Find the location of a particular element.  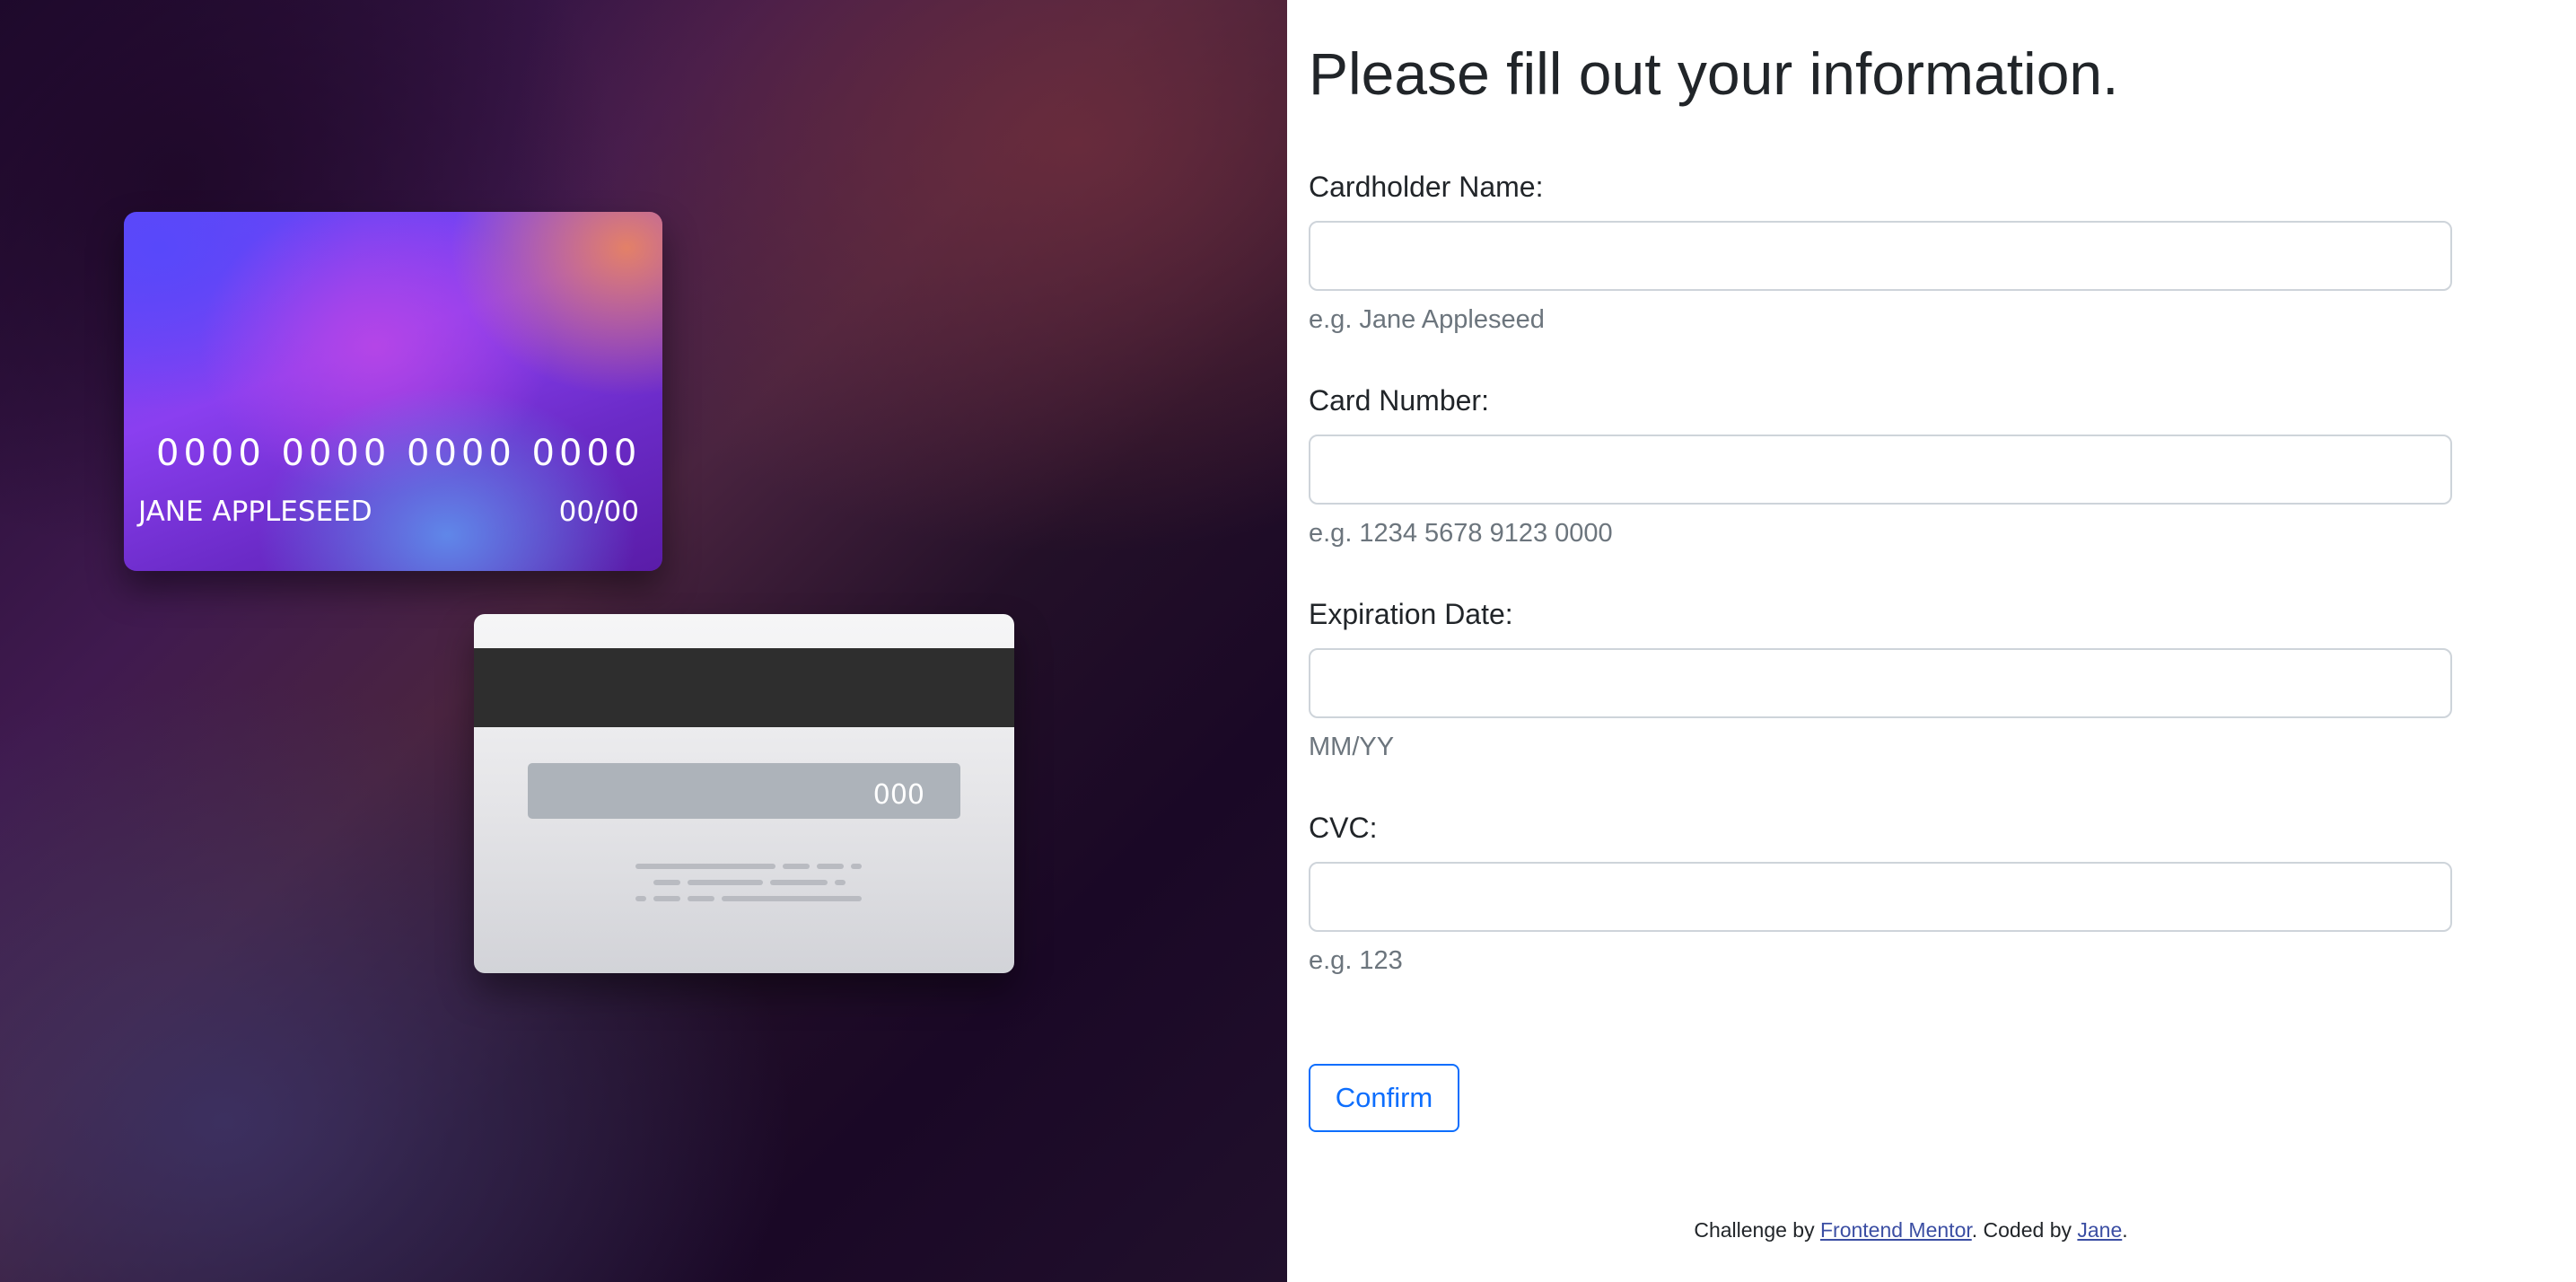

cardholder-name-input is located at coordinates (1880, 256).